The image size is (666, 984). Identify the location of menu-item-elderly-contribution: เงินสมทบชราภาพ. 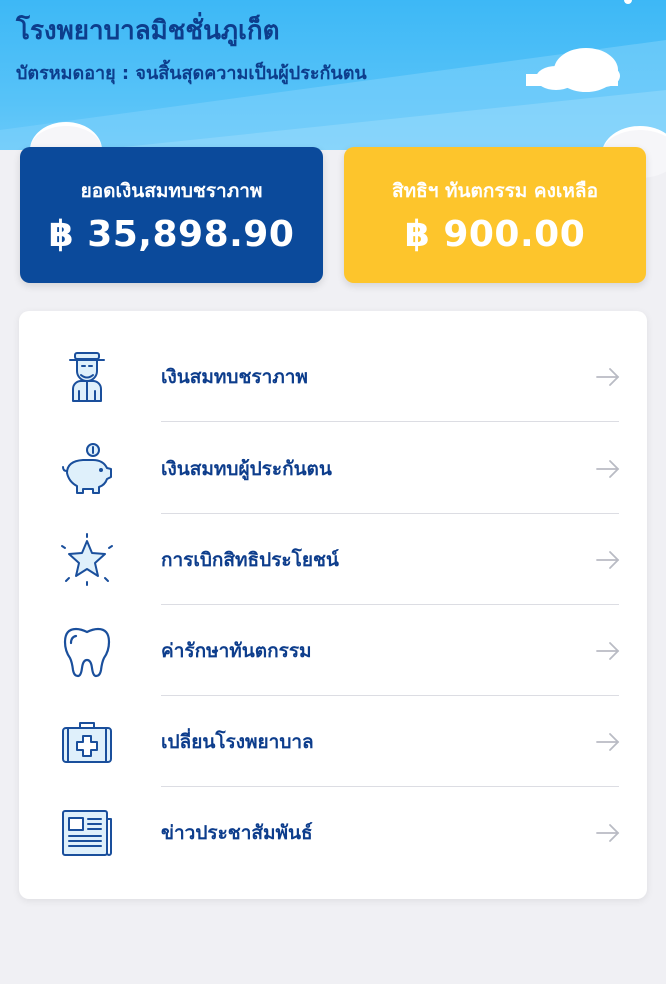
(333, 376).